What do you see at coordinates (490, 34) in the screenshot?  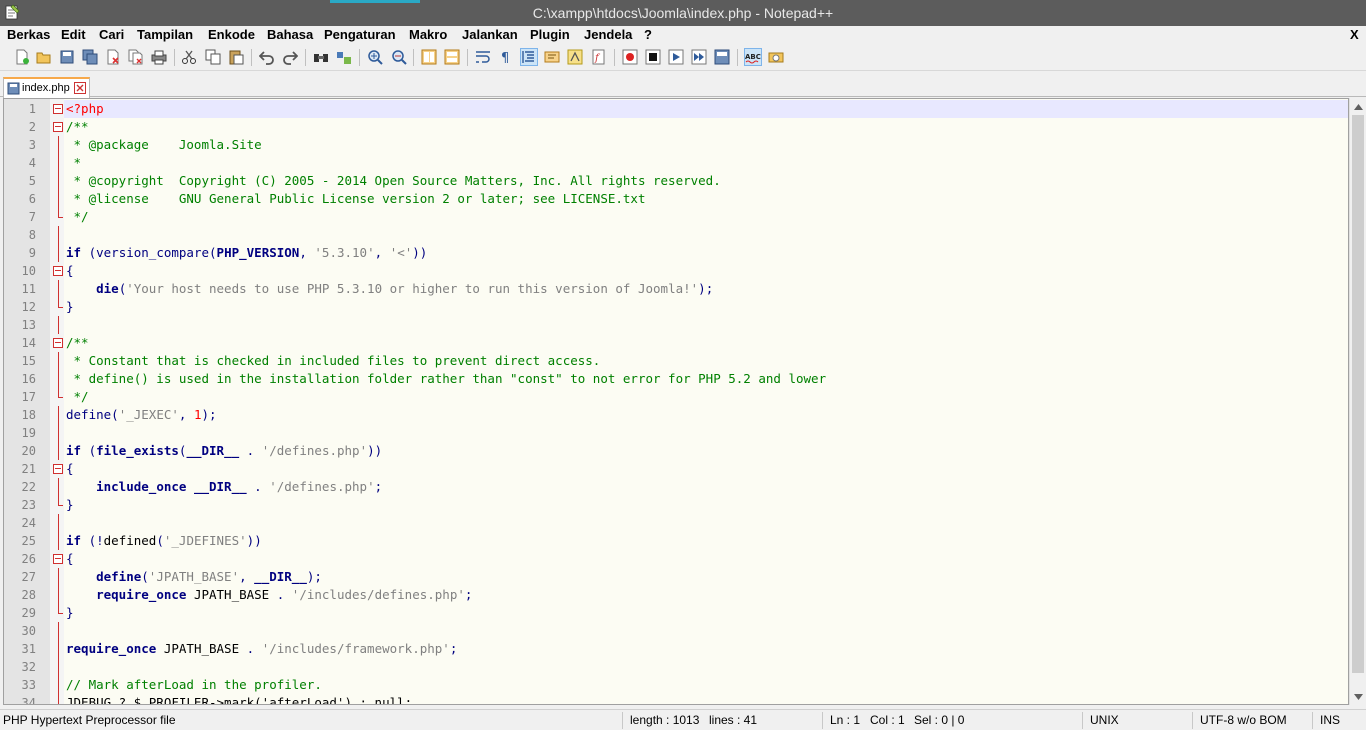 I see `menu-jalankan: Jalankan` at bounding box center [490, 34].